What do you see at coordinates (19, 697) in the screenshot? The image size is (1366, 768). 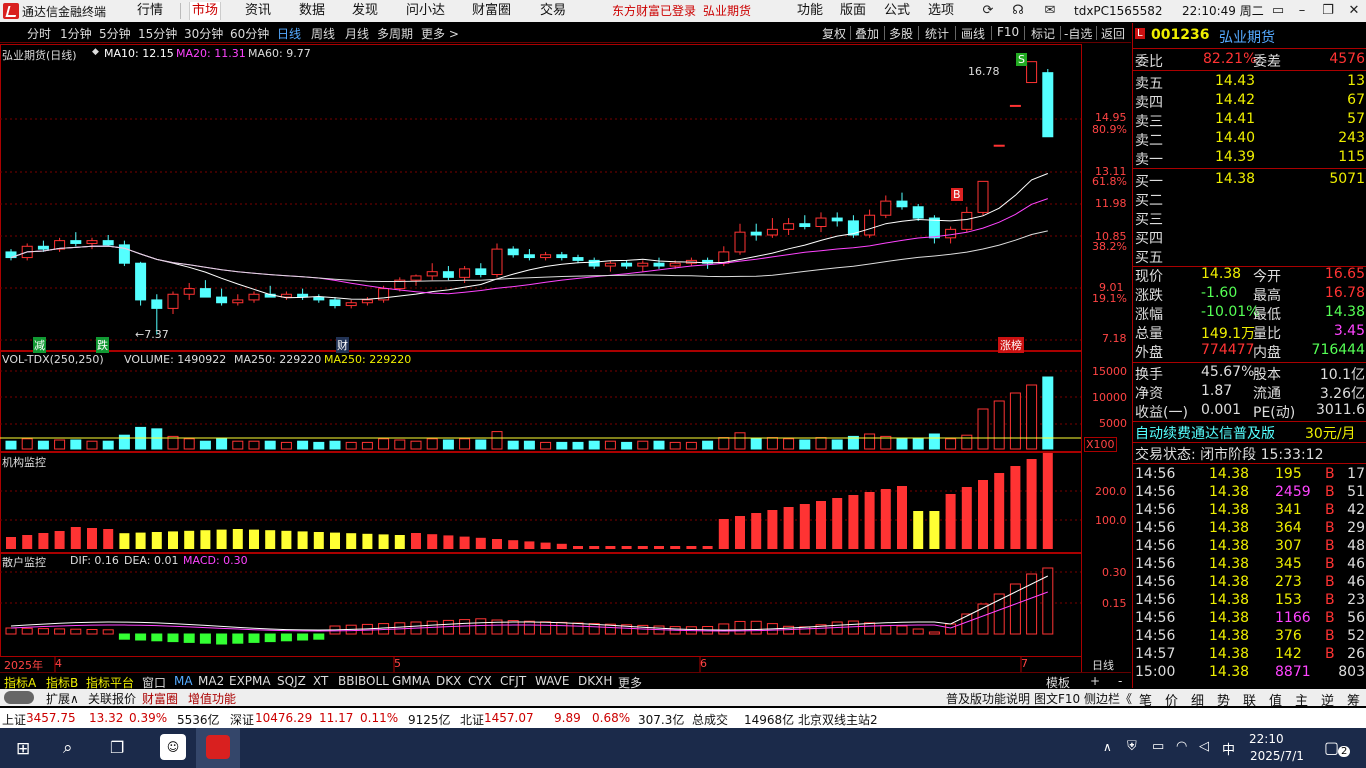 I see `toggle-switch` at bounding box center [19, 697].